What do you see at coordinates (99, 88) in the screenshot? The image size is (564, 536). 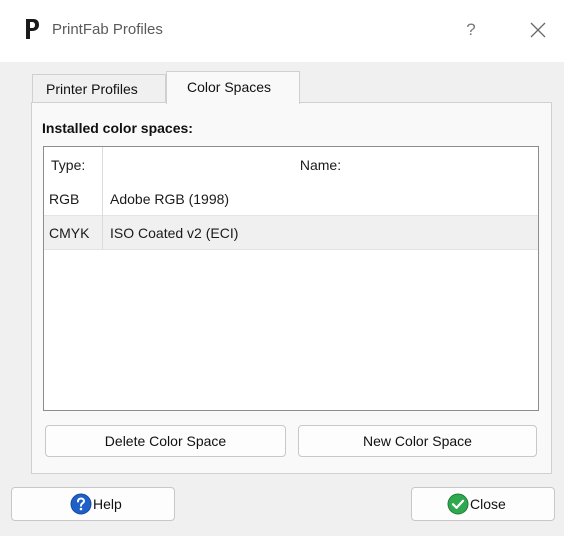 I see `tab-printer-profiles: Printer Profiles` at bounding box center [99, 88].